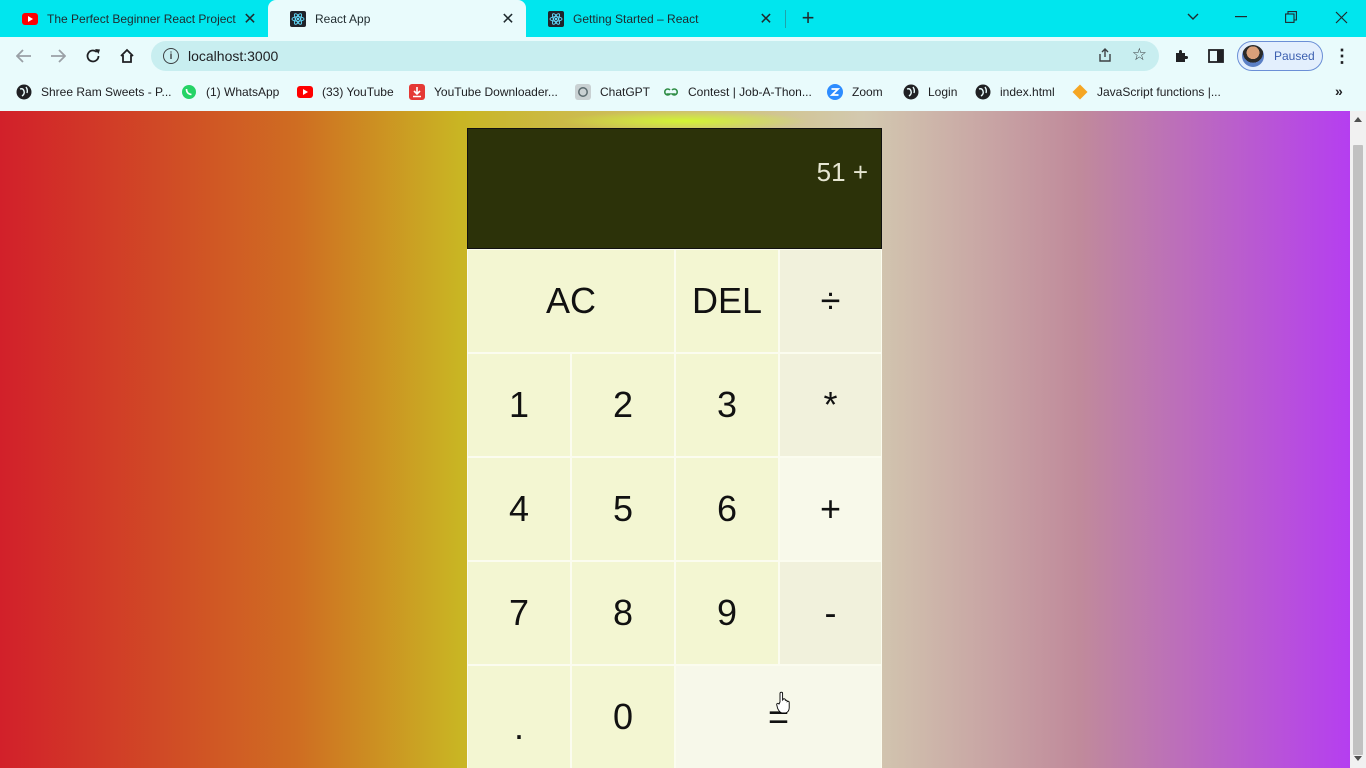 The image size is (1366, 768). I want to click on minimize-button, so click(1241, 17).